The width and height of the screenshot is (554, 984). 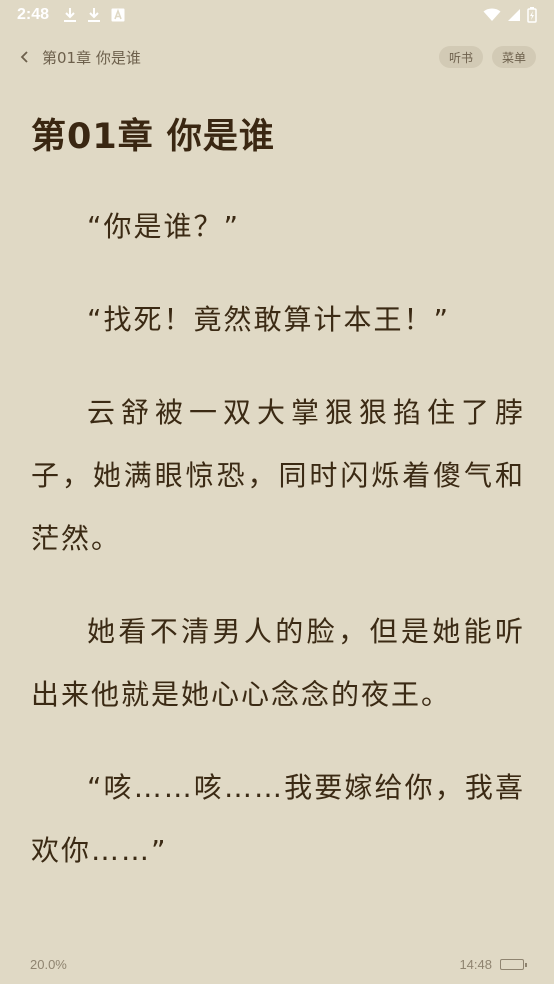 What do you see at coordinates (460, 57) in the screenshot?
I see `listen-button: 听书` at bounding box center [460, 57].